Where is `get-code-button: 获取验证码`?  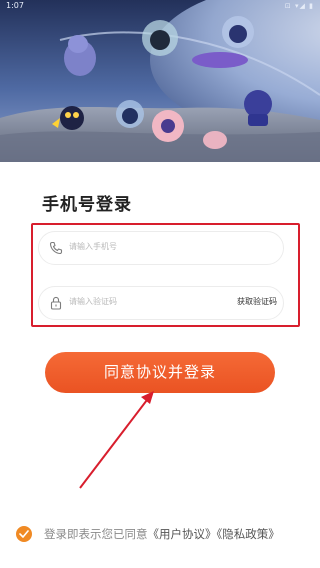 get-code-button: 获取验证码 is located at coordinates (257, 301).